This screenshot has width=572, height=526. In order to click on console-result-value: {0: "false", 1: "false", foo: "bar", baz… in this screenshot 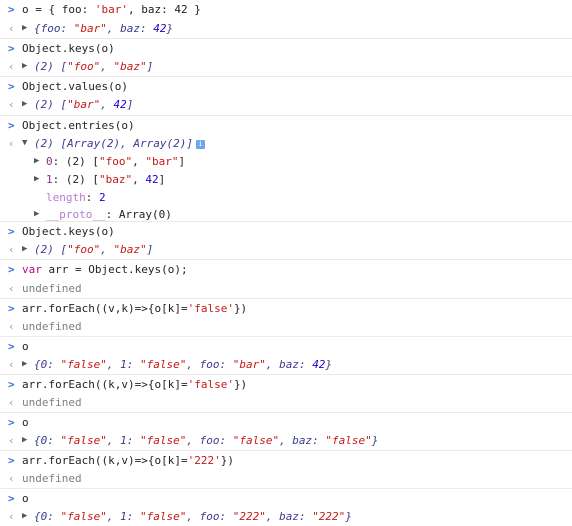, I will do `click(183, 364)`.